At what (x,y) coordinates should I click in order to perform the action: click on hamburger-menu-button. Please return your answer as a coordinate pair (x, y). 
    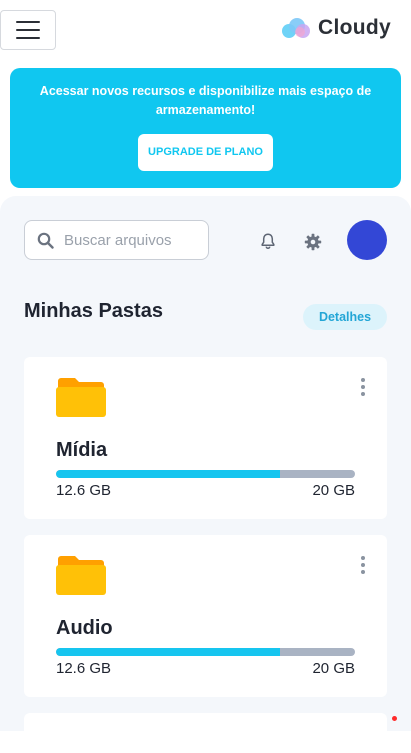
    Looking at the image, I should click on (28, 30).